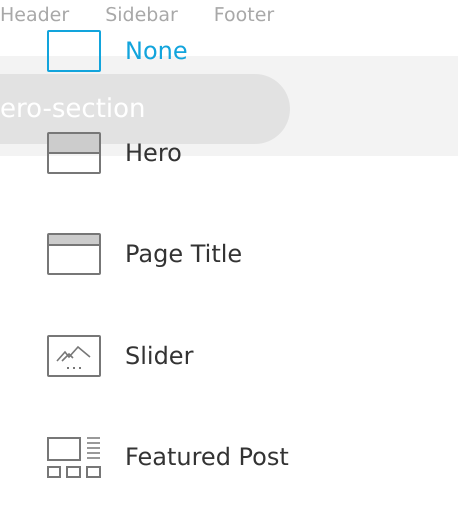 This screenshot has width=458, height=508. I want to click on title-bar-frame-icon, so click(74, 254).